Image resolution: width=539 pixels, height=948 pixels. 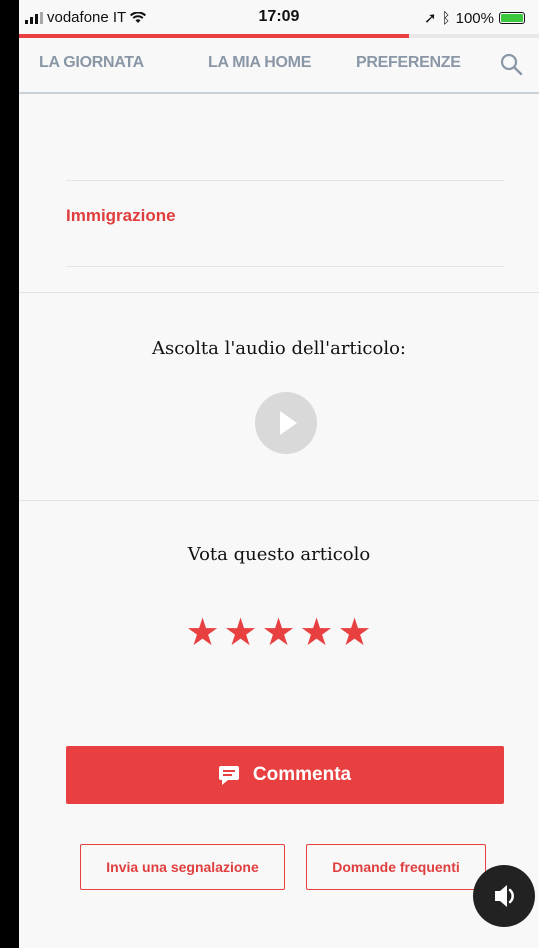 What do you see at coordinates (279, 554) in the screenshot?
I see `rating-title: Vota questo articolo` at bounding box center [279, 554].